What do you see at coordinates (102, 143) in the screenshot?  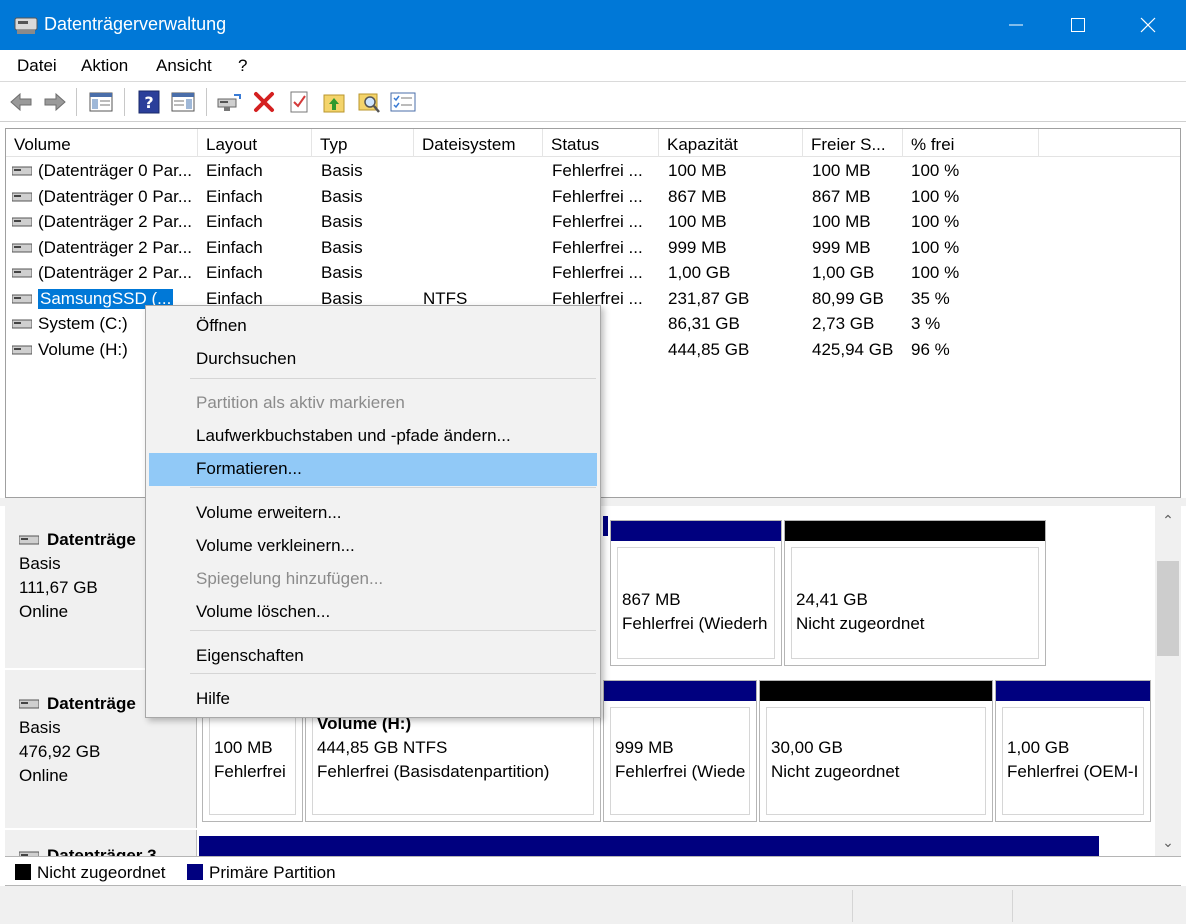 I see `column-header-volume: Volume` at bounding box center [102, 143].